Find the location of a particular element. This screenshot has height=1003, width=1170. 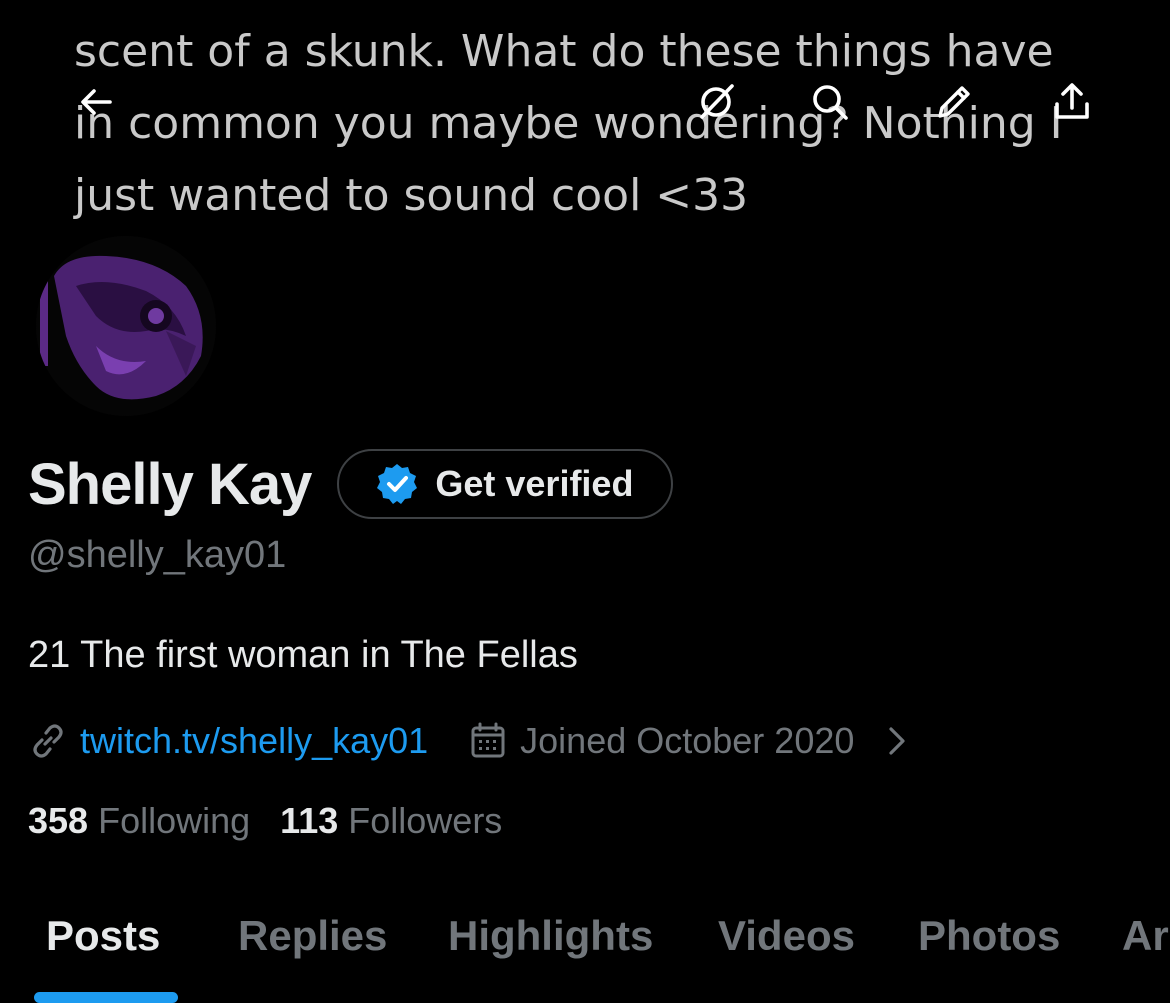

followers-stat: 113 Followers is located at coordinates (391, 821).